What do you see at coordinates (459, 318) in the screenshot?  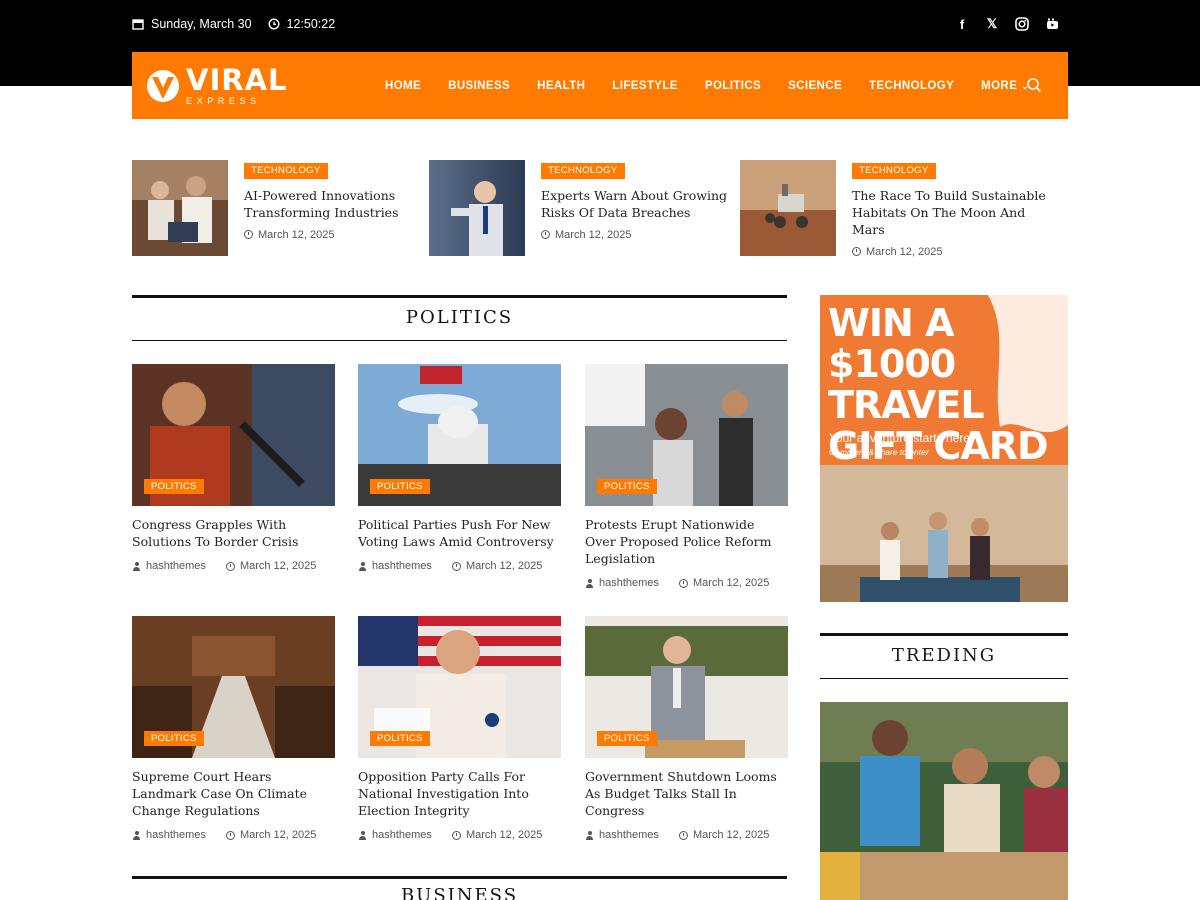 I see `politics-section-heading: POLITICS` at bounding box center [459, 318].